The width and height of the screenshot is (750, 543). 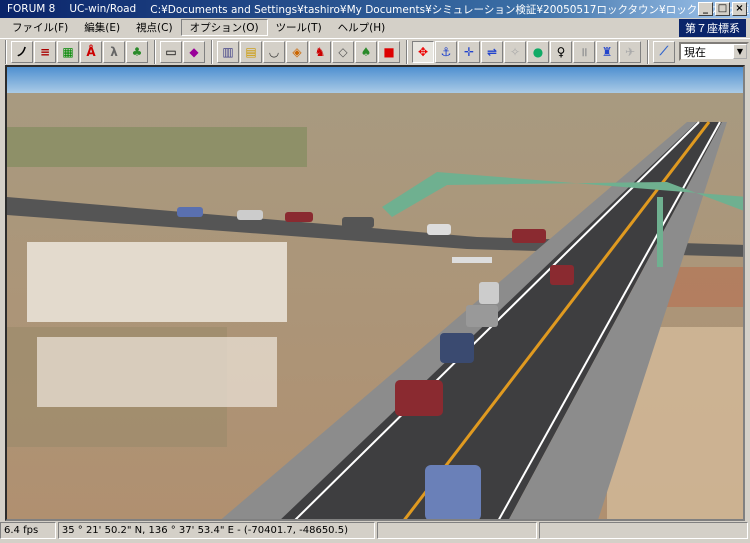 I want to click on menu-edit: 編集(E), so click(x=102, y=27).